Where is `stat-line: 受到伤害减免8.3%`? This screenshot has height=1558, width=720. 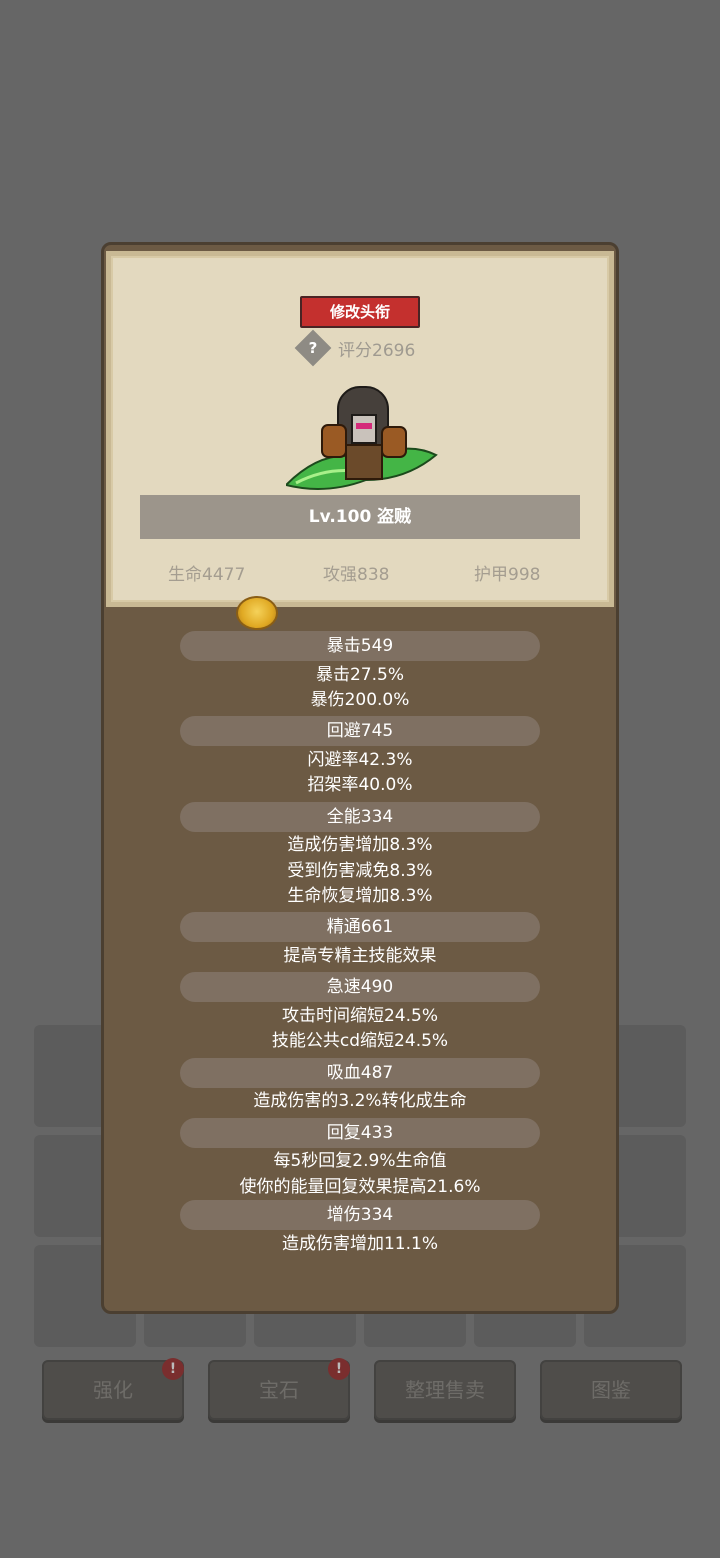
stat-line: 受到伤害减免8.3% is located at coordinates (360, 871).